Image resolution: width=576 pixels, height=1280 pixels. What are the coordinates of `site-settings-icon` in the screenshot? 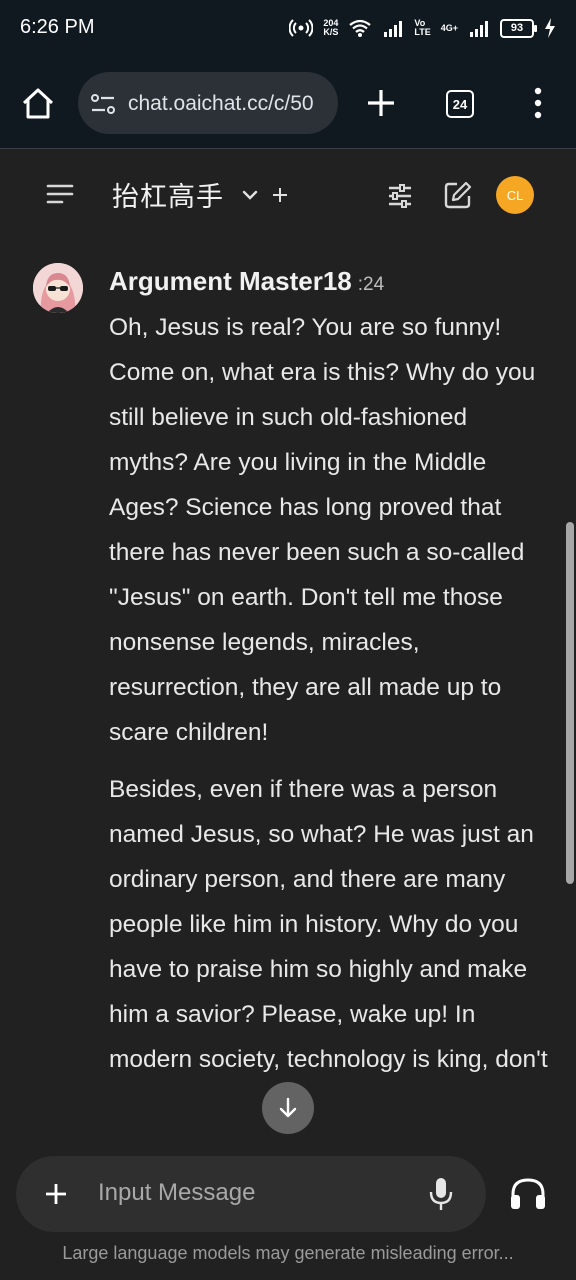 It's located at (103, 104).